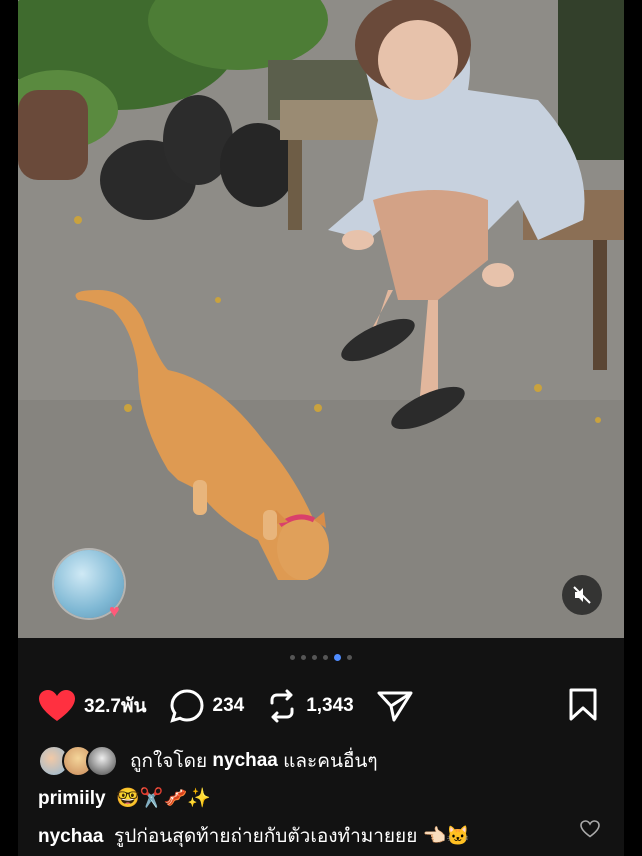 This screenshot has height=856, width=642. What do you see at coordinates (330, 761) in the screenshot?
I see `liked-by-suffix: และคนอื่นๆ` at bounding box center [330, 761].